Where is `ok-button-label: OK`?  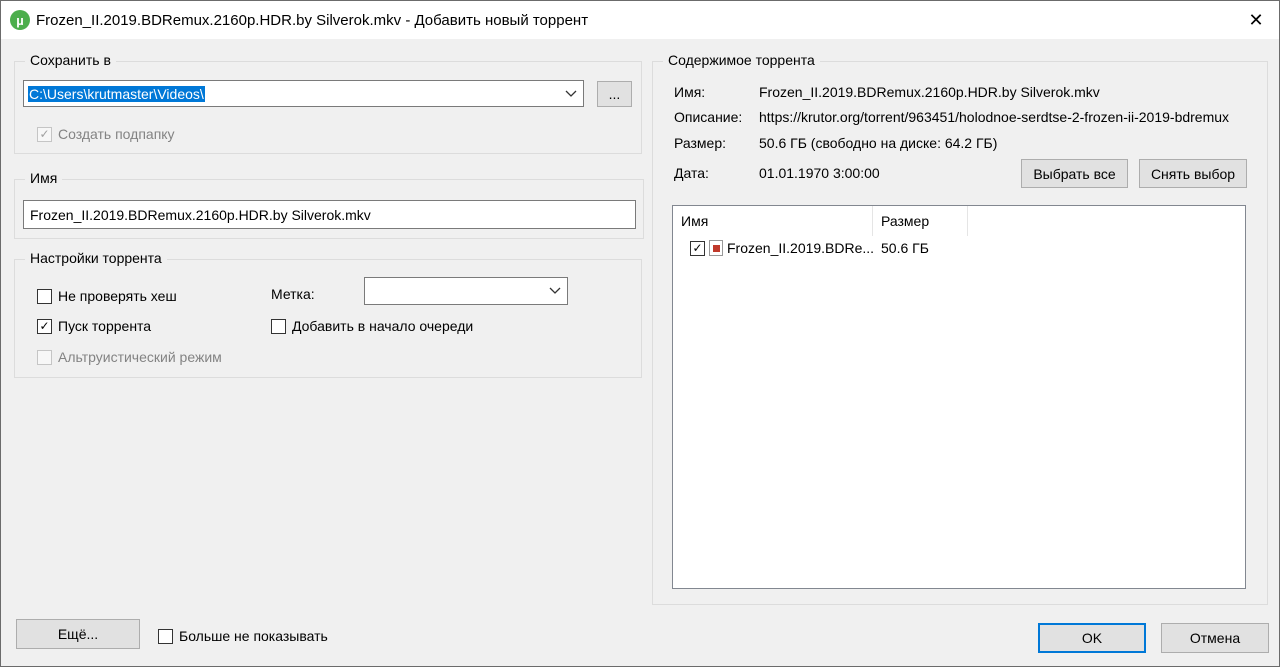
ok-button-label: OK is located at coordinates (1092, 638).